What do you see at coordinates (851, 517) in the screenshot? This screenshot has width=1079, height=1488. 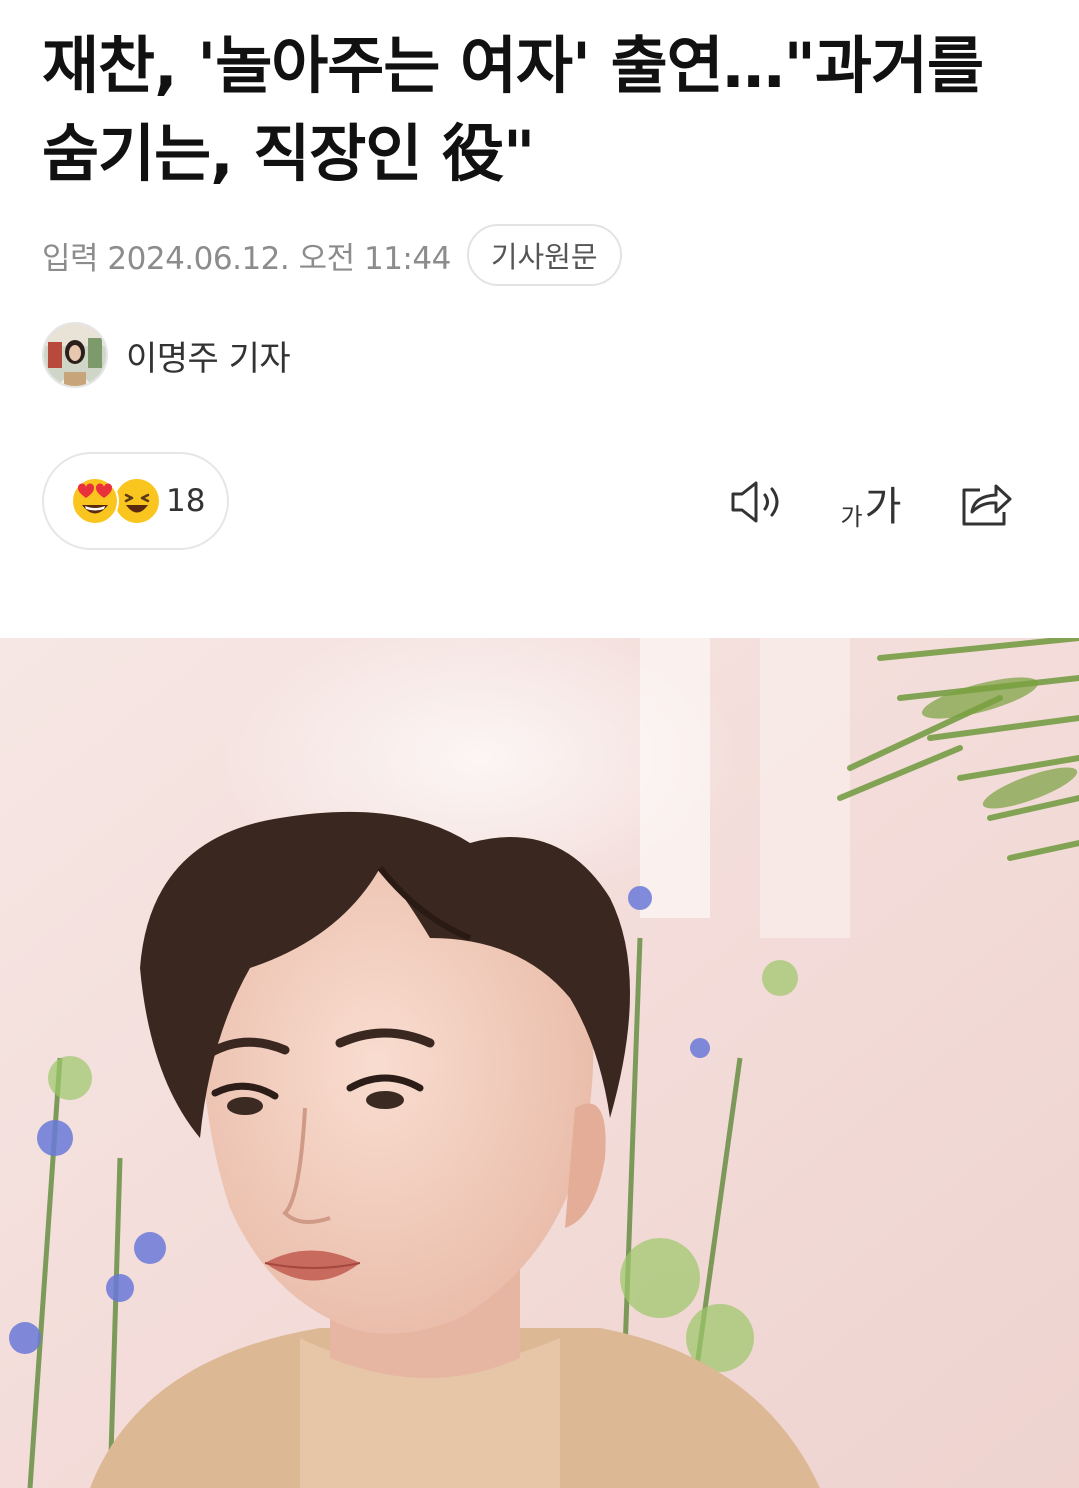 I see `font-size-small-label: 가` at bounding box center [851, 517].